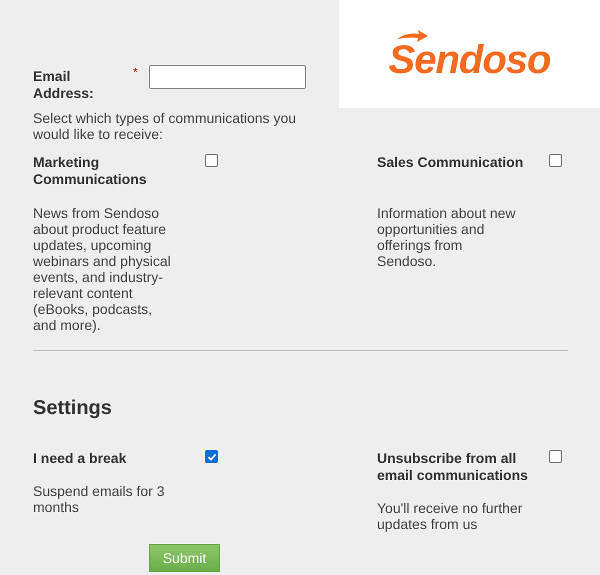 The image size is (600, 575). Describe the element at coordinates (136, 72) in the screenshot. I see `required-mark: *` at that location.